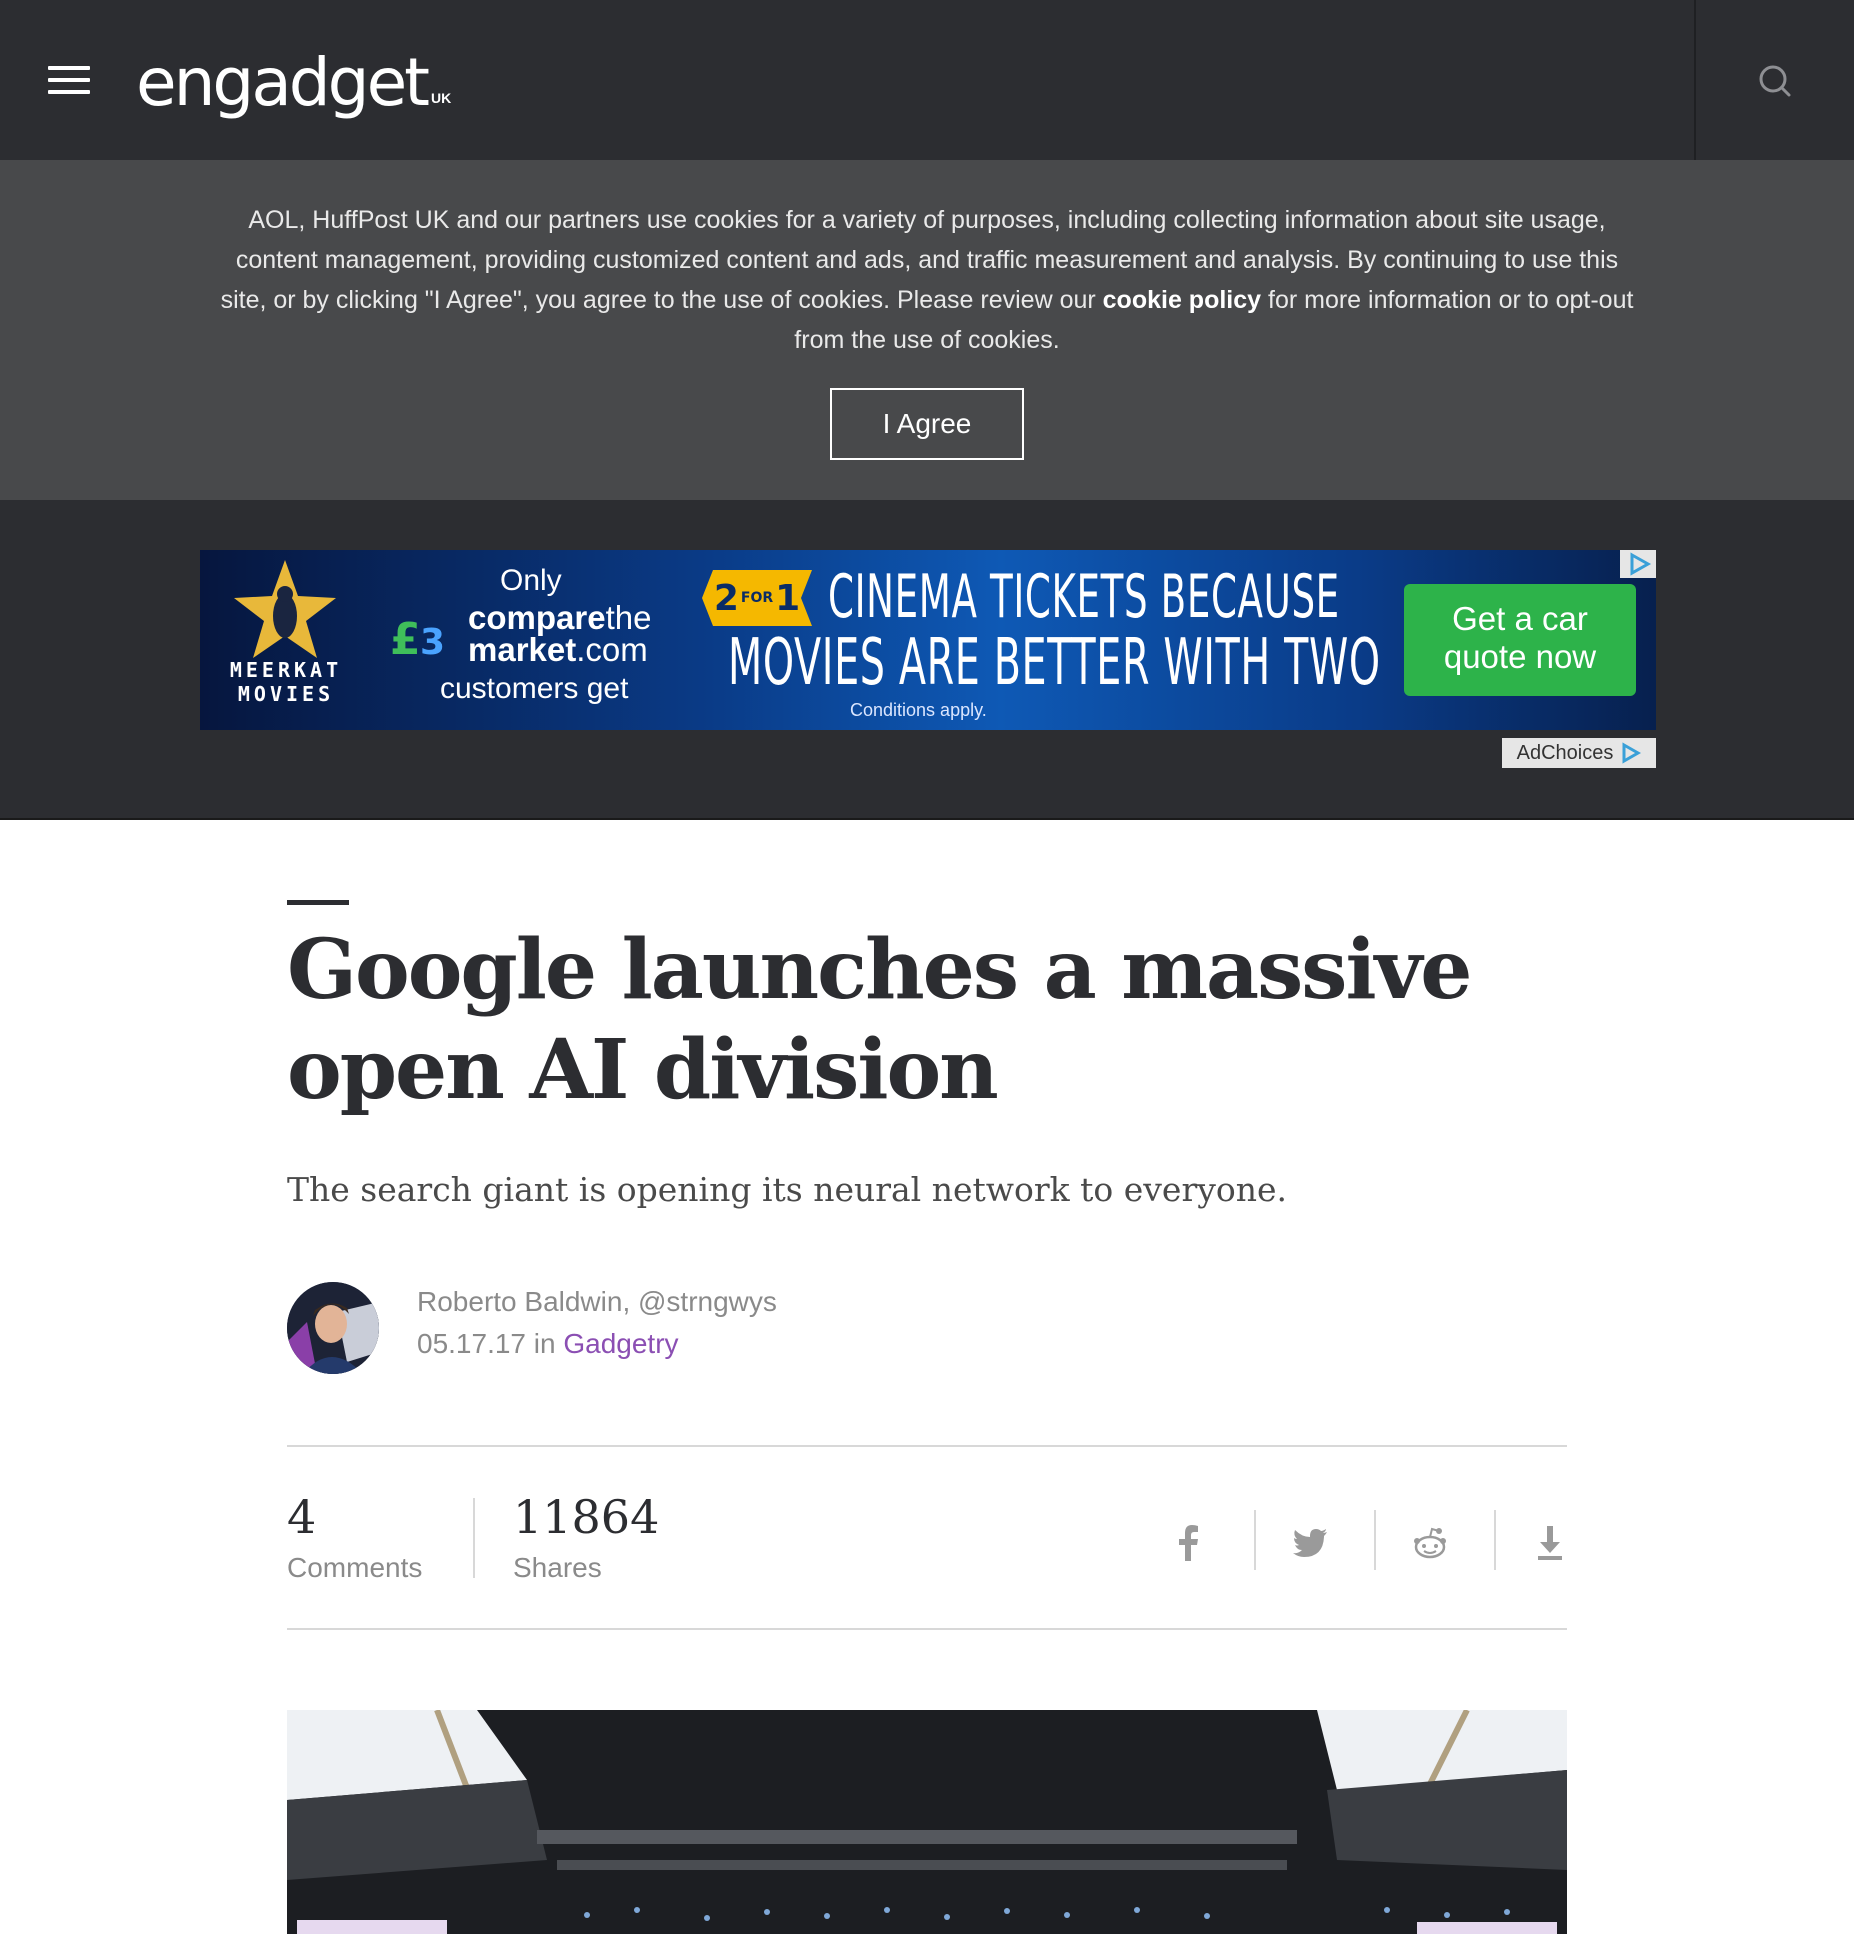 Image resolution: width=1854 pixels, height=1934 pixels. What do you see at coordinates (285, 609) in the screenshot?
I see `star-logo-icon` at bounding box center [285, 609].